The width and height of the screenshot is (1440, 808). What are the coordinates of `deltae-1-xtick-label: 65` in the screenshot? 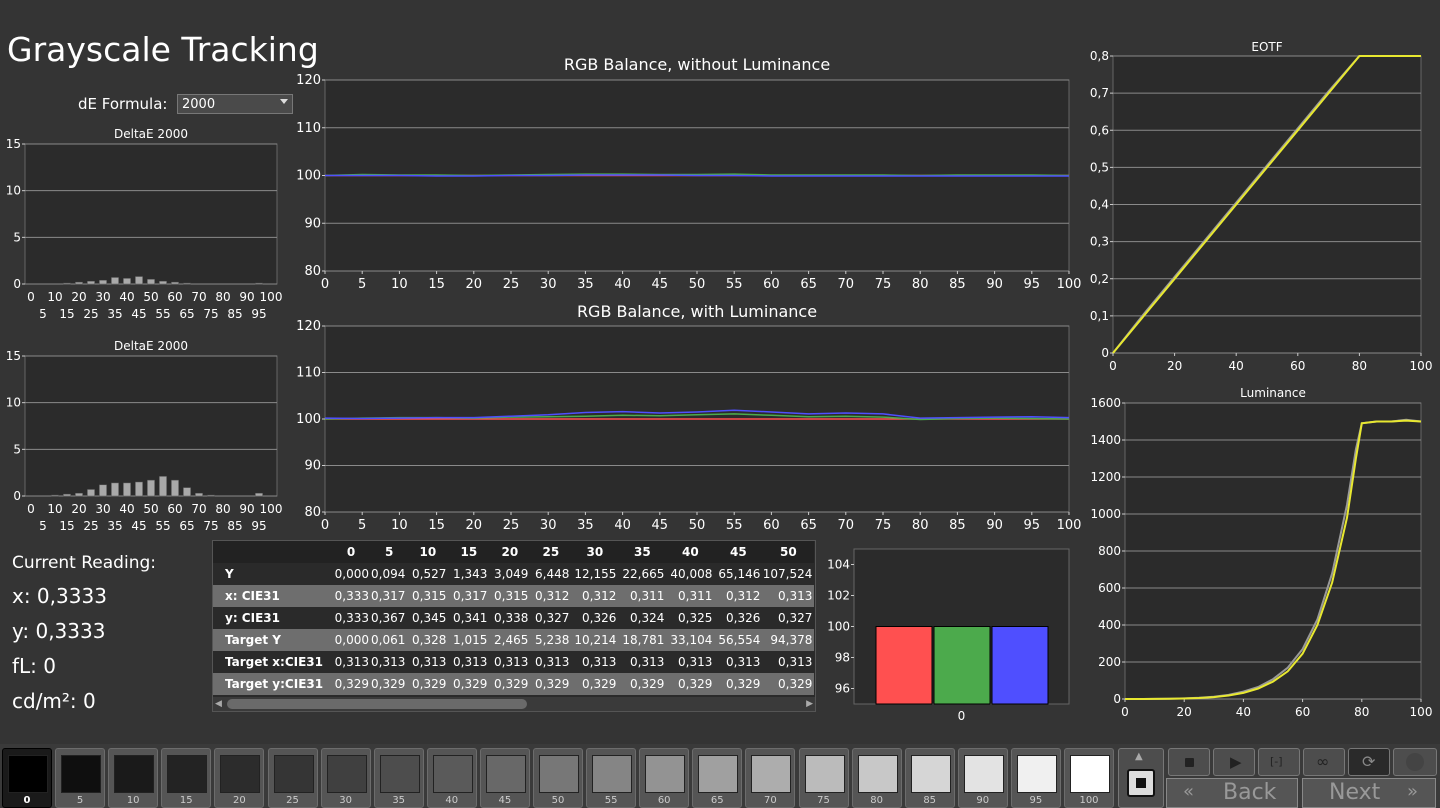 It's located at (186, 314).